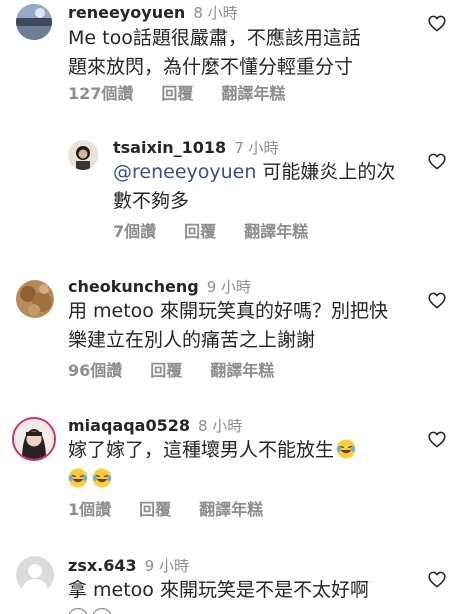  Describe the element at coordinates (211, 67) in the screenshot. I see `comment-line: 題來放閃，為什麼不懂分輕重分寸` at that location.